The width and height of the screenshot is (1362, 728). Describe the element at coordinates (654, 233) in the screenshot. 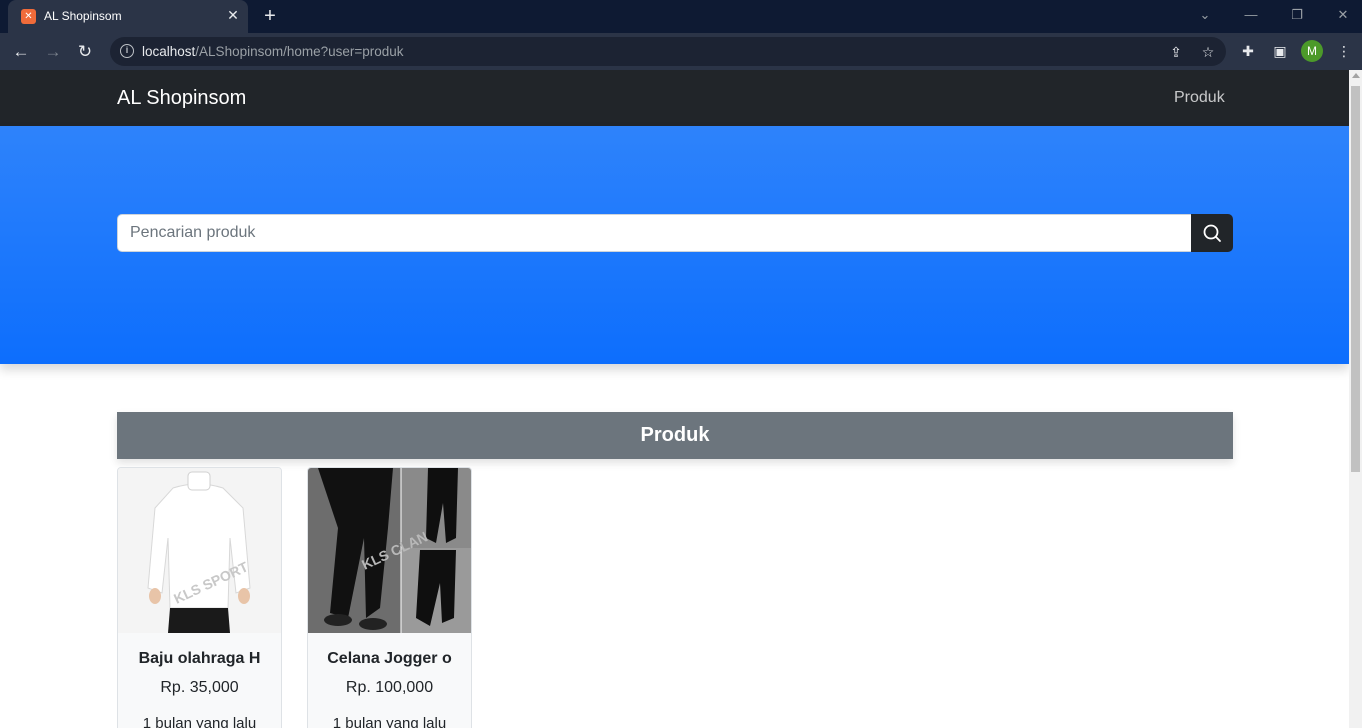

I see `search-input` at that location.